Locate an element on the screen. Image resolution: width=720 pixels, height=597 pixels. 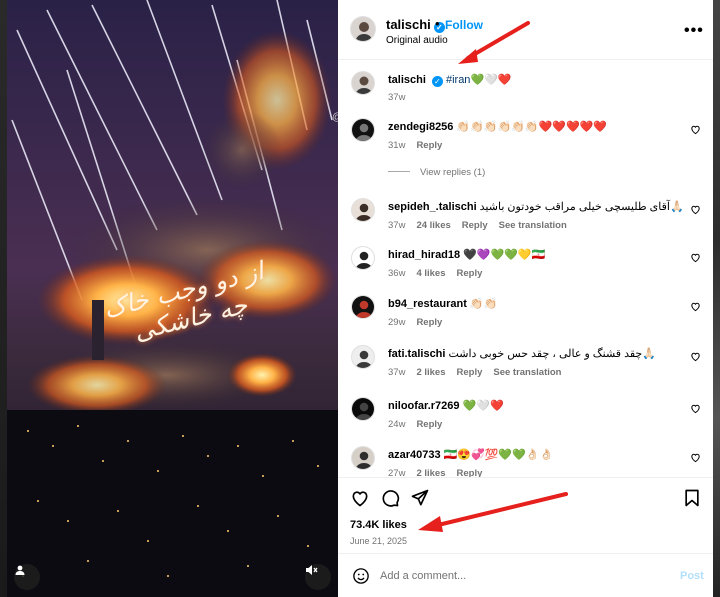
tagged-users-button is located at coordinates (27, 577).